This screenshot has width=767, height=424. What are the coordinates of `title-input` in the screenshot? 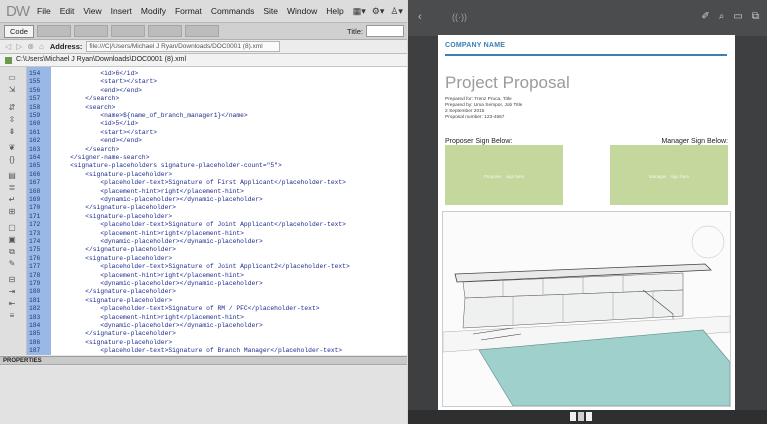 It's located at (385, 31).